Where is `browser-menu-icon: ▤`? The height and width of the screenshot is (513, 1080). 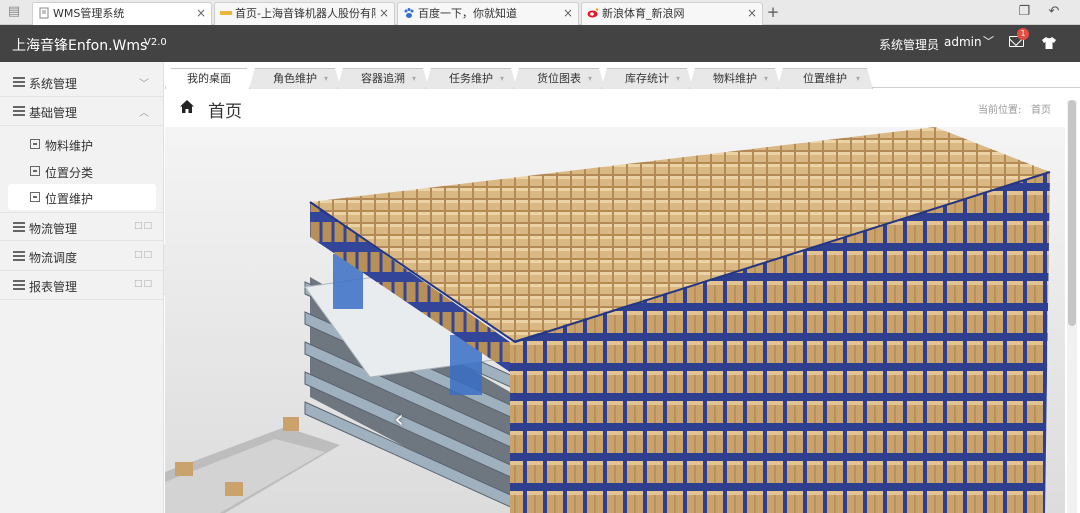 browser-menu-icon: ▤ is located at coordinates (14, 12).